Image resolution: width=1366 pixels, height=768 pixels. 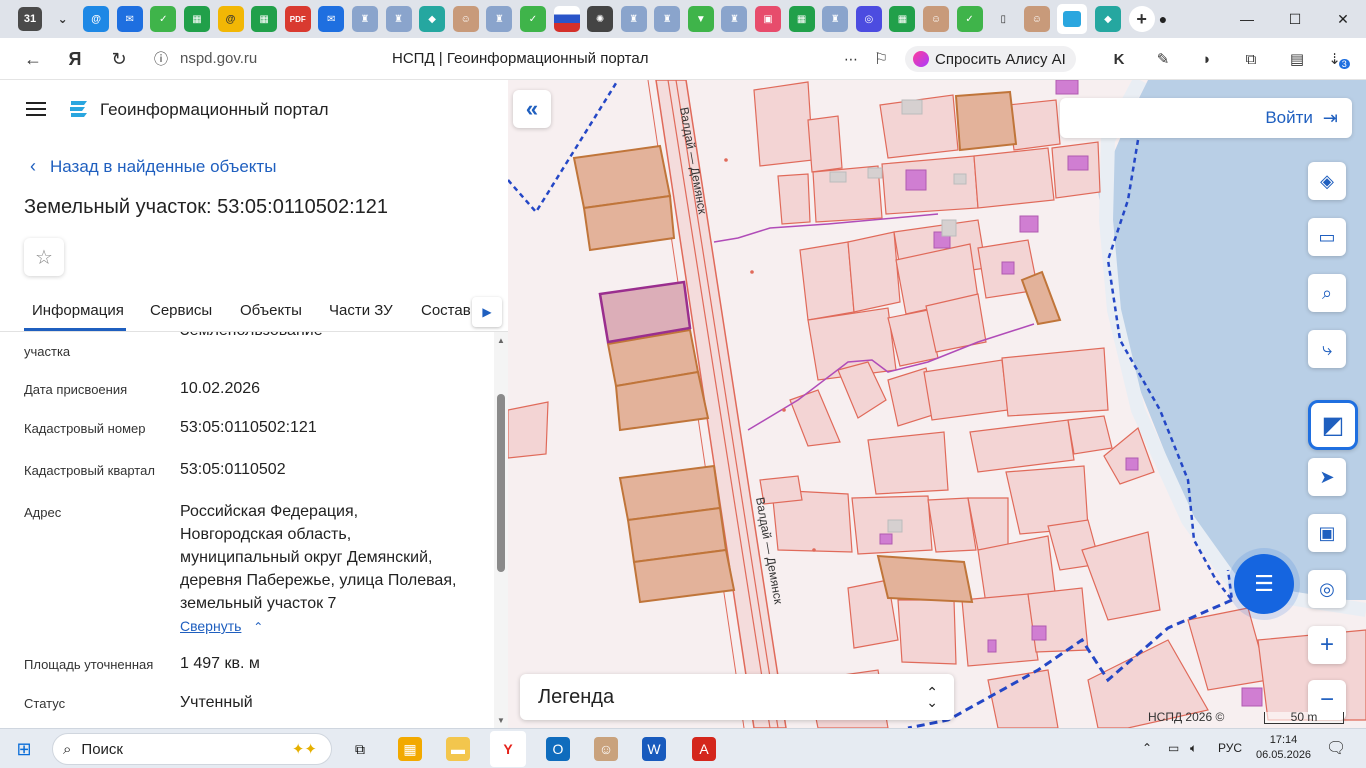 What do you see at coordinates (1193, 748) in the screenshot?
I see `volume-muted-icon: 🔈︎` at bounding box center [1193, 748].